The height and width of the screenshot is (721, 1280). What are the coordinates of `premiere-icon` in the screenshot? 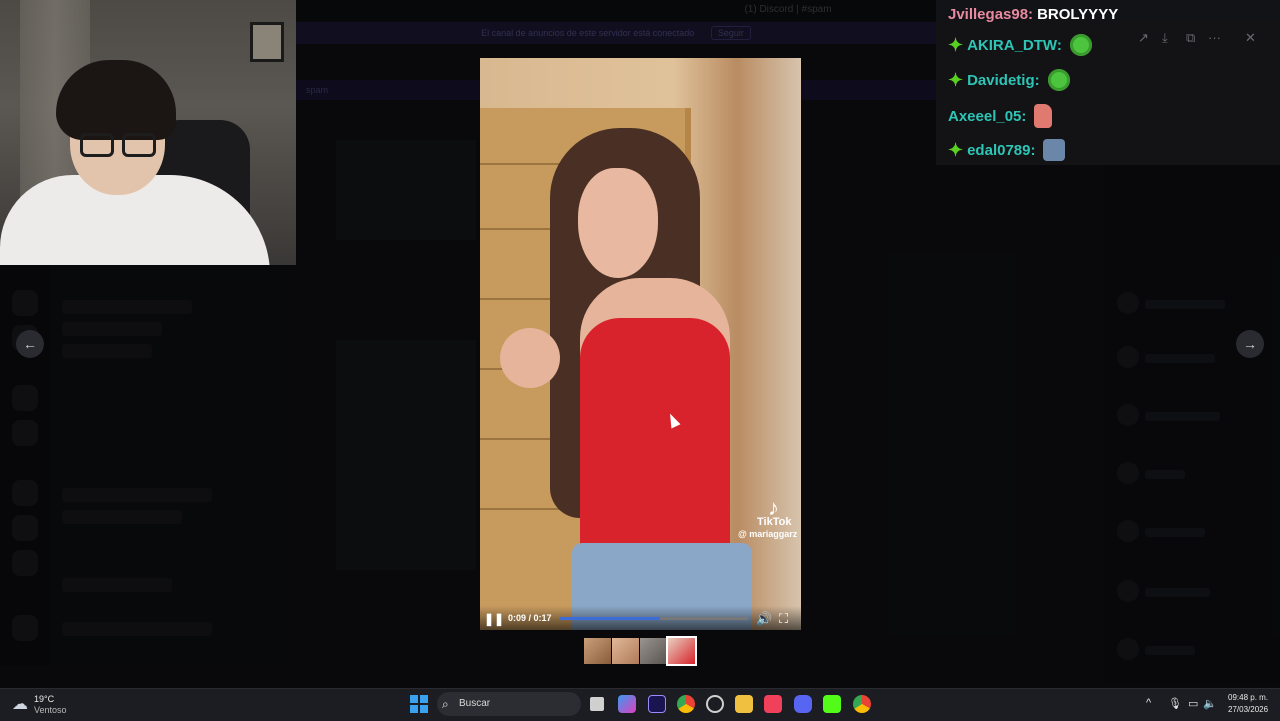 It's located at (657, 704).